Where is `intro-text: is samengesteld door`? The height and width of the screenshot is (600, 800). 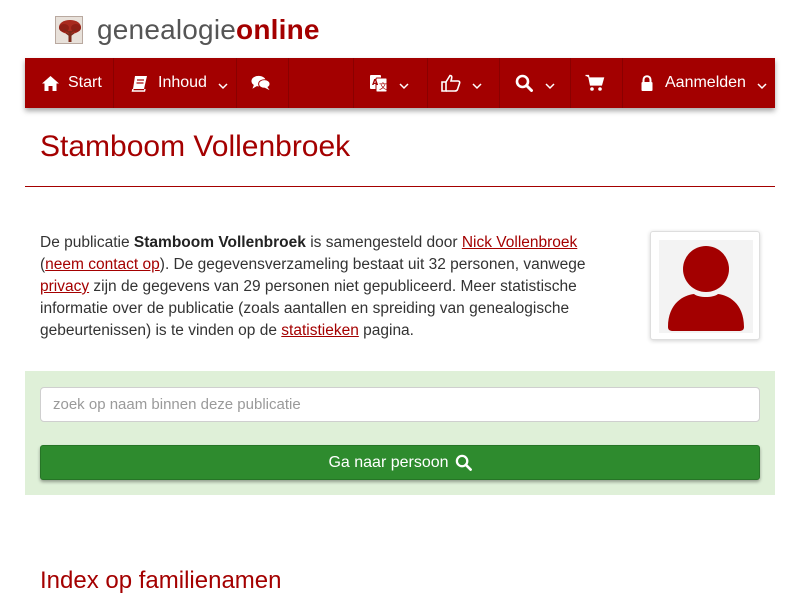
intro-text: is samengesteld door is located at coordinates (383, 242).